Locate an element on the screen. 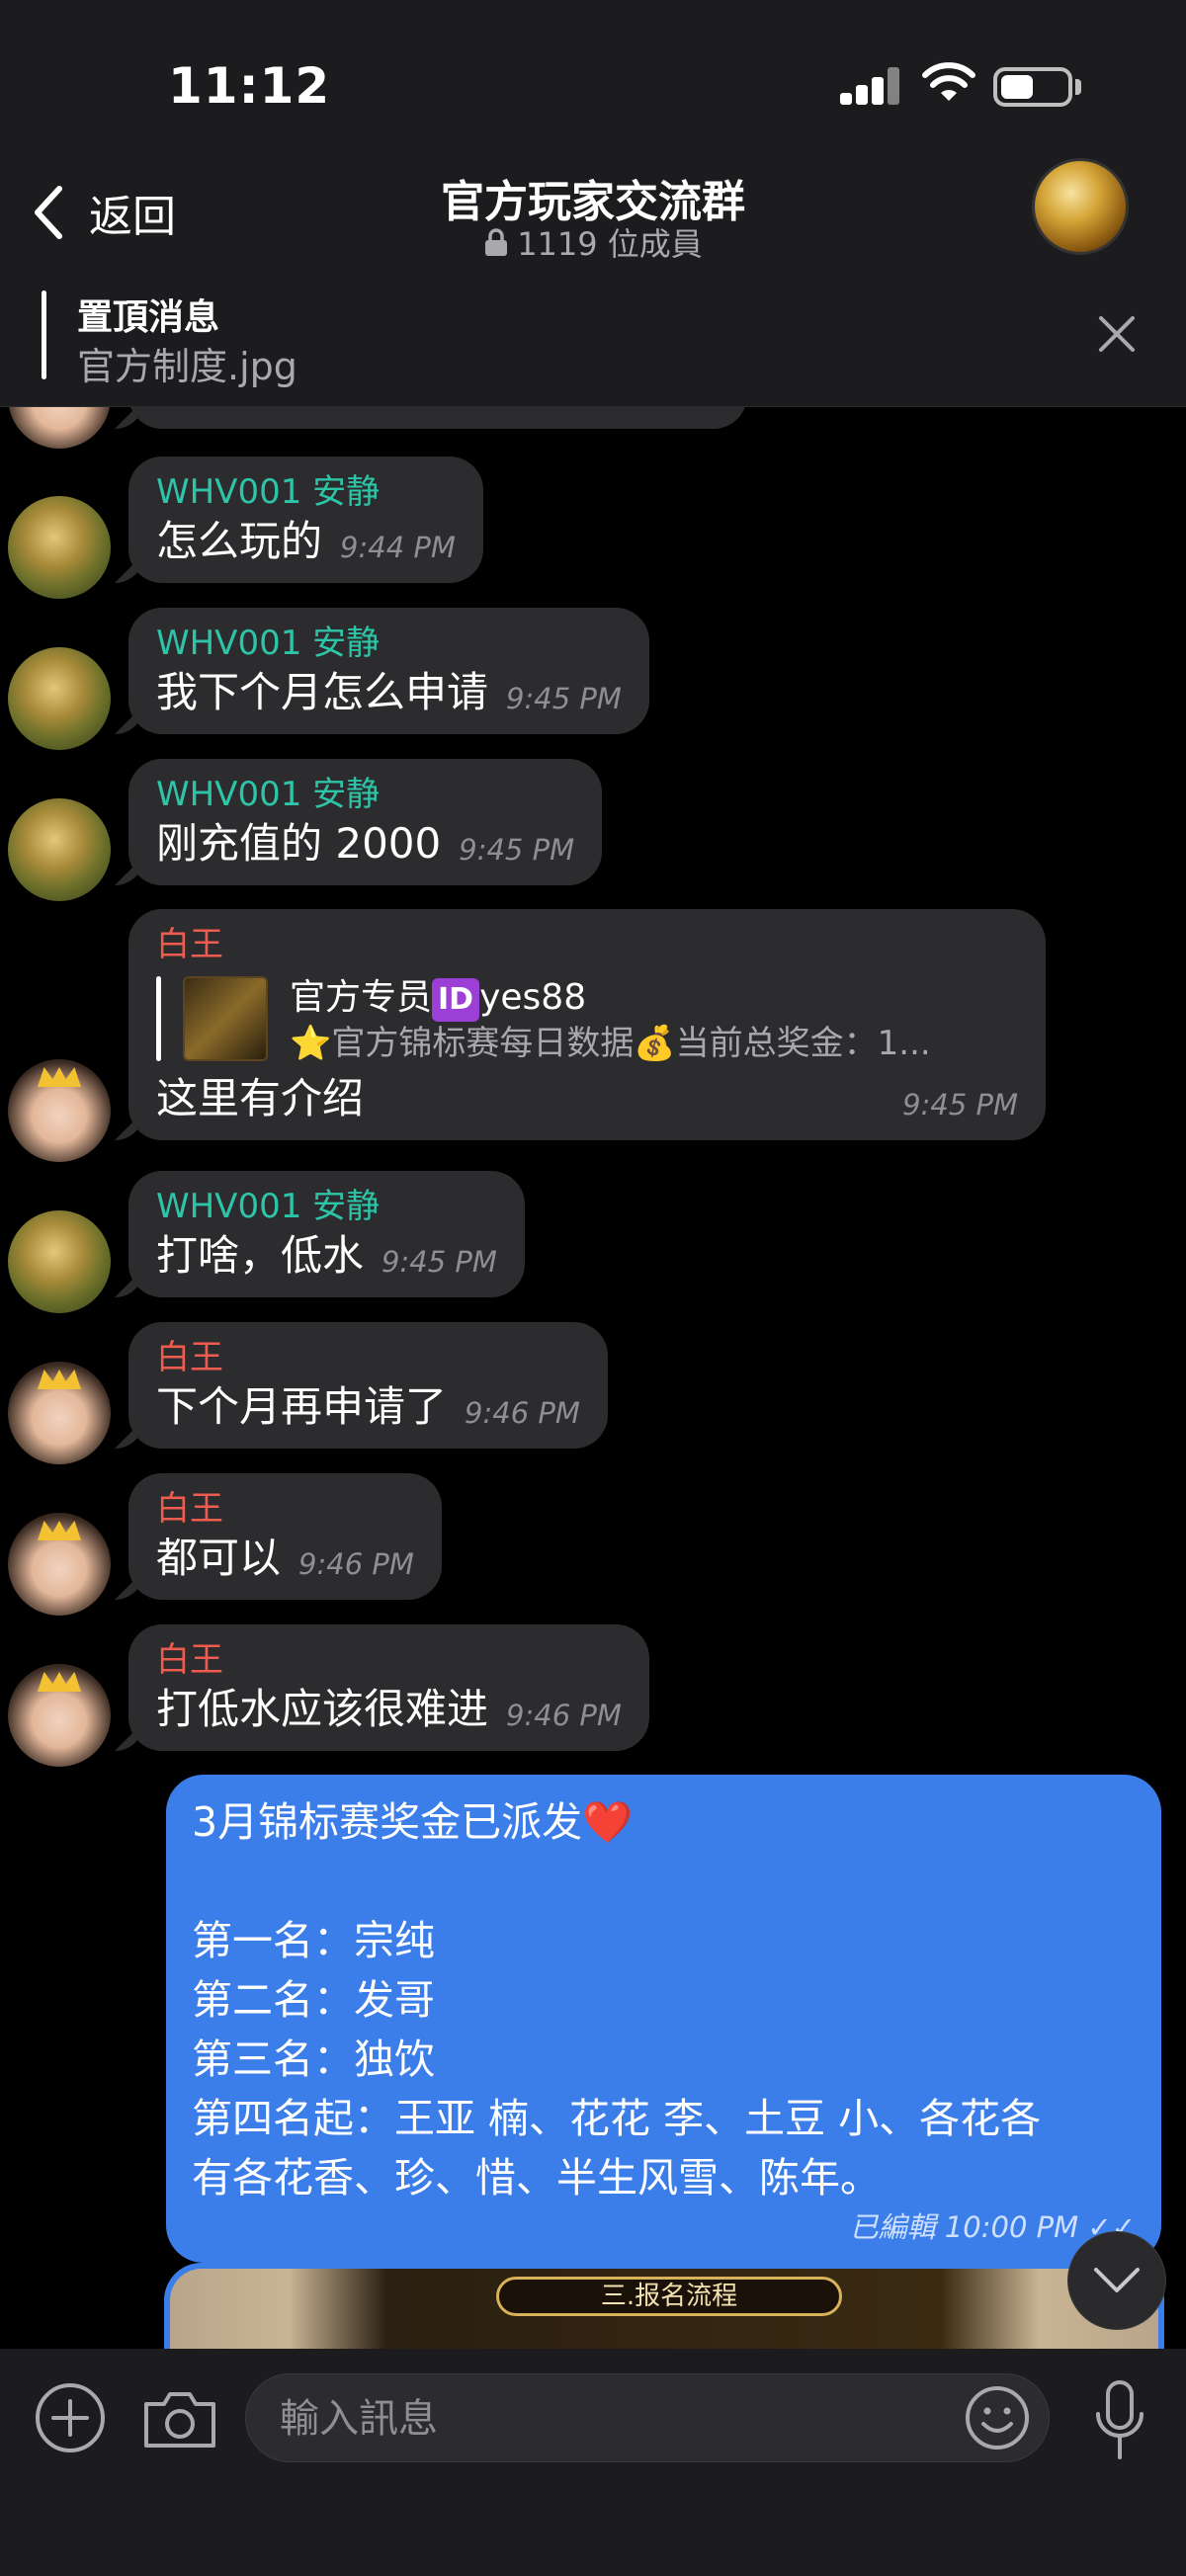  message-text: 打低水应该很难进 is located at coordinates (322, 1709).